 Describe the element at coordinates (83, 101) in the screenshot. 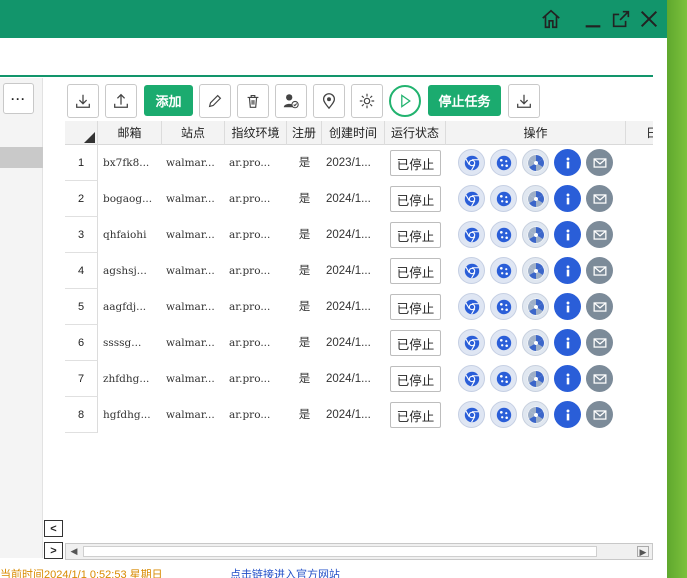

I see `download-button` at that location.